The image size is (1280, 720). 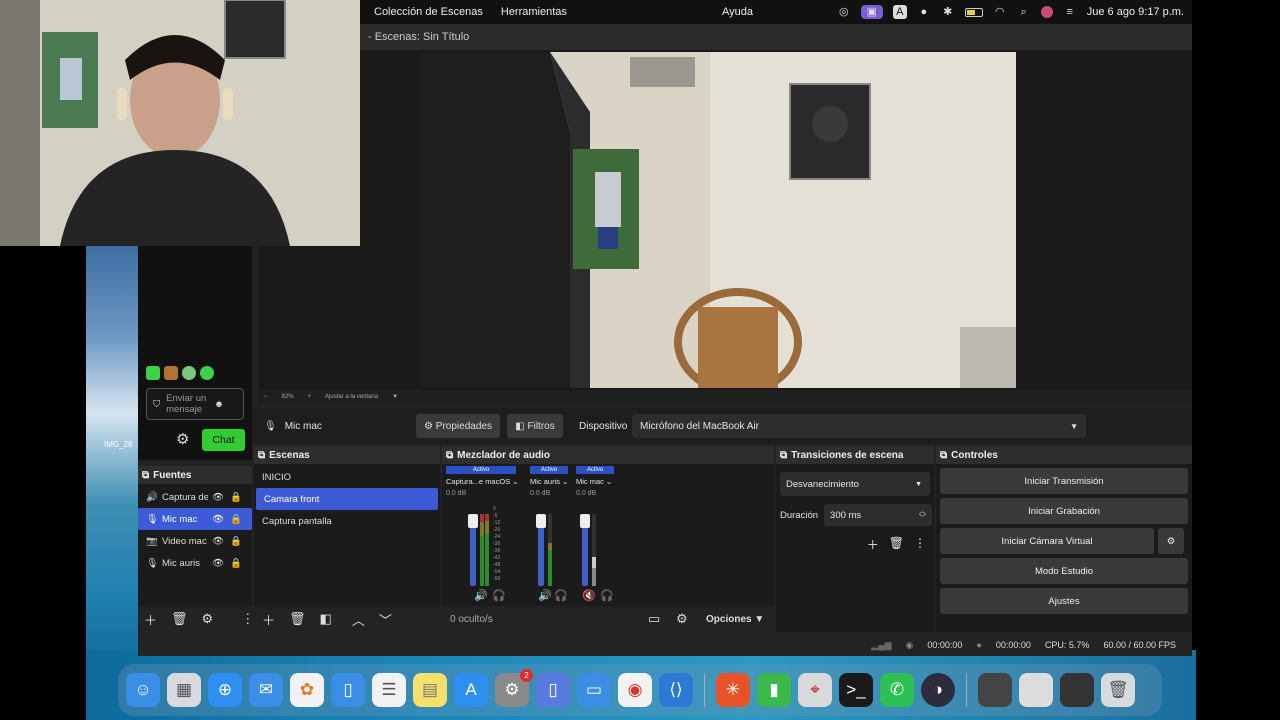 What do you see at coordinates (195, 404) in the screenshot?
I see `chat-input: ⛉ Enviar un mensaje ☻` at bounding box center [195, 404].